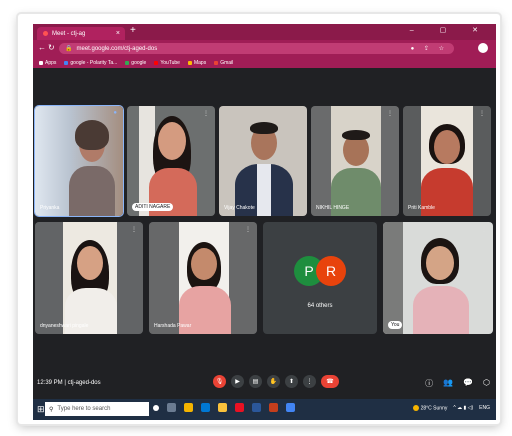  I want to click on system-tray: 28°C Sunny ^ ☁ ▮ ◁) ENG, so click(451, 408).